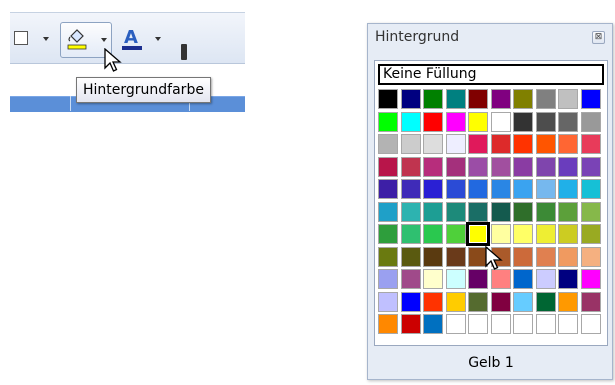 This screenshot has width=615, height=385. What do you see at coordinates (104, 40) in the screenshot?
I see `background-color-dropdown-arrow-icon` at bounding box center [104, 40].